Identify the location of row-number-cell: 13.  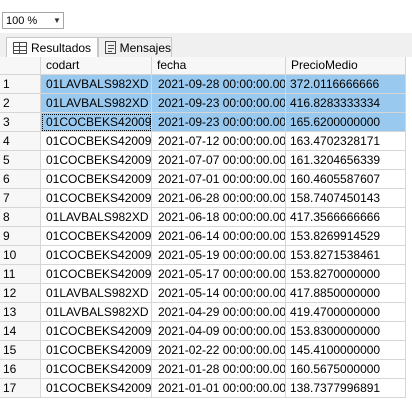
(20, 312).